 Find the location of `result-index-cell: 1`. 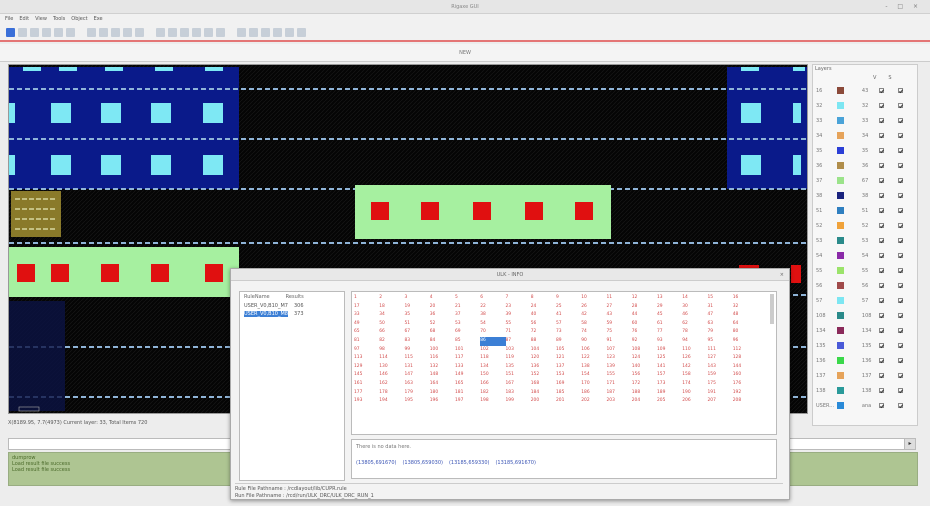

result-index-cell: 1 is located at coordinates (366, 298).